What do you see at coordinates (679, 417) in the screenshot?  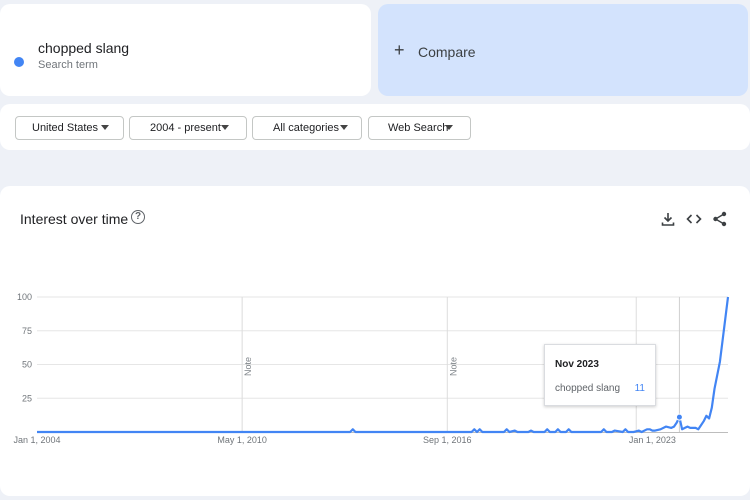 I see `hover-data-point` at bounding box center [679, 417].